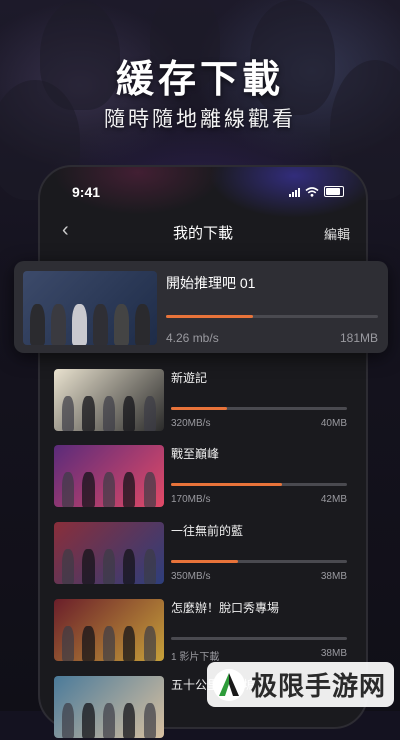  Describe the element at coordinates (334, 191) in the screenshot. I see `battery-icon` at that location.